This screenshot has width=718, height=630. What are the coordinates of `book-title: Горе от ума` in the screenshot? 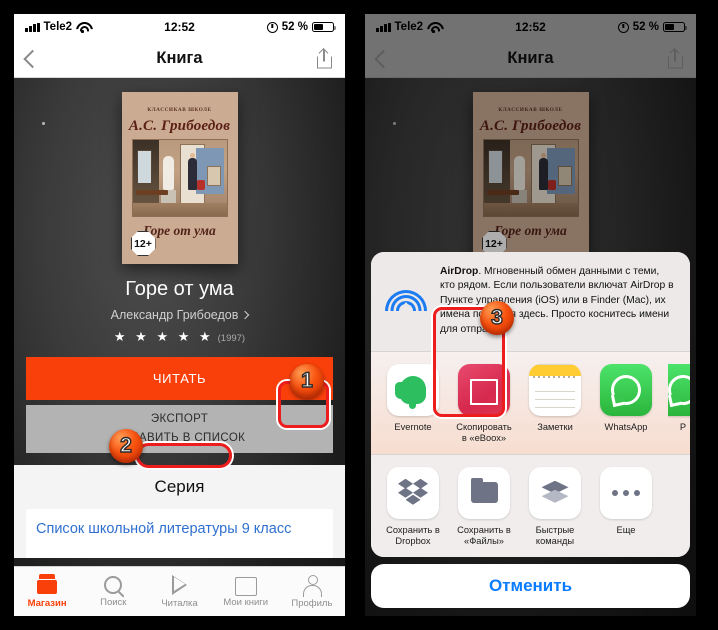 It's located at (179, 289).